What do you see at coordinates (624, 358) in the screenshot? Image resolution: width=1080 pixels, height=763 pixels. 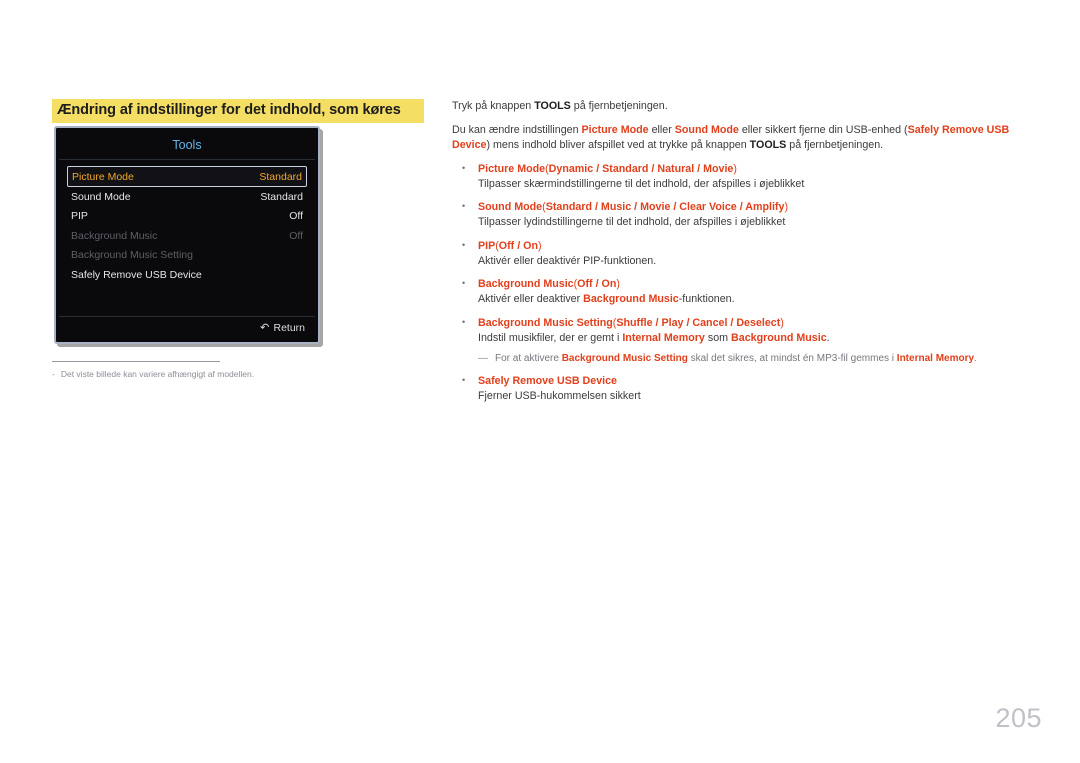 I see `subnote-highlight-1: Background Music Setting` at bounding box center [624, 358].